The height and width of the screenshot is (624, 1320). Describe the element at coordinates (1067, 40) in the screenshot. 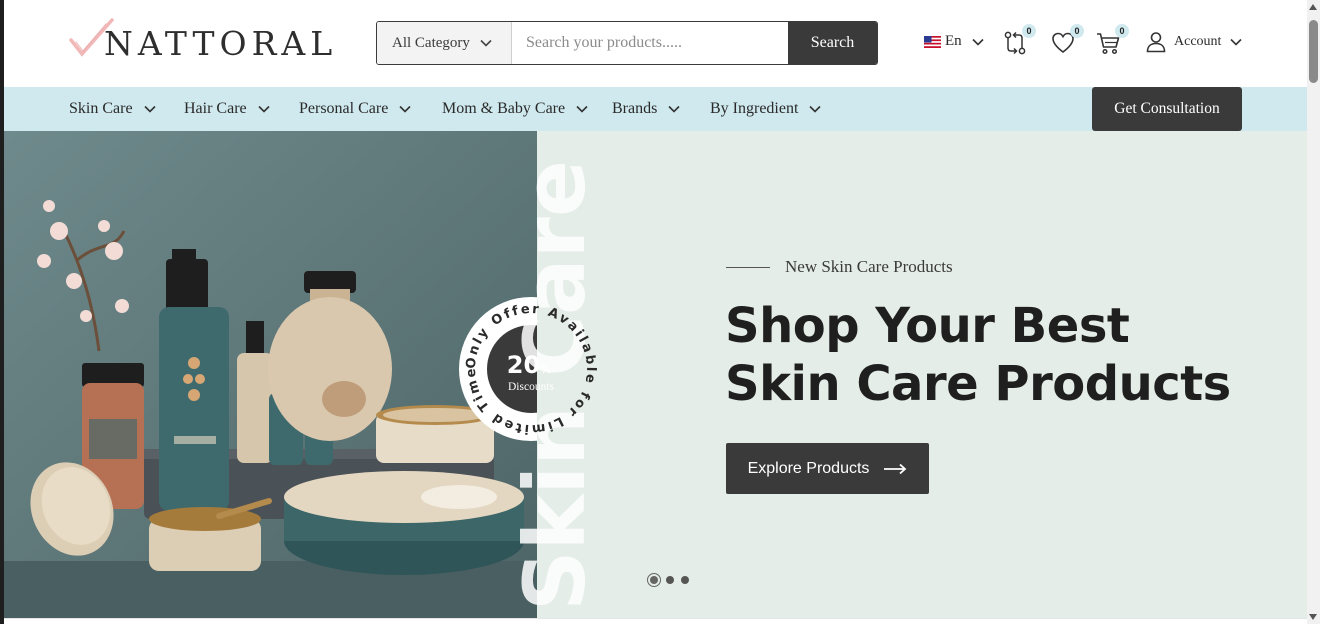

I see `wishlist-button: 0` at that location.